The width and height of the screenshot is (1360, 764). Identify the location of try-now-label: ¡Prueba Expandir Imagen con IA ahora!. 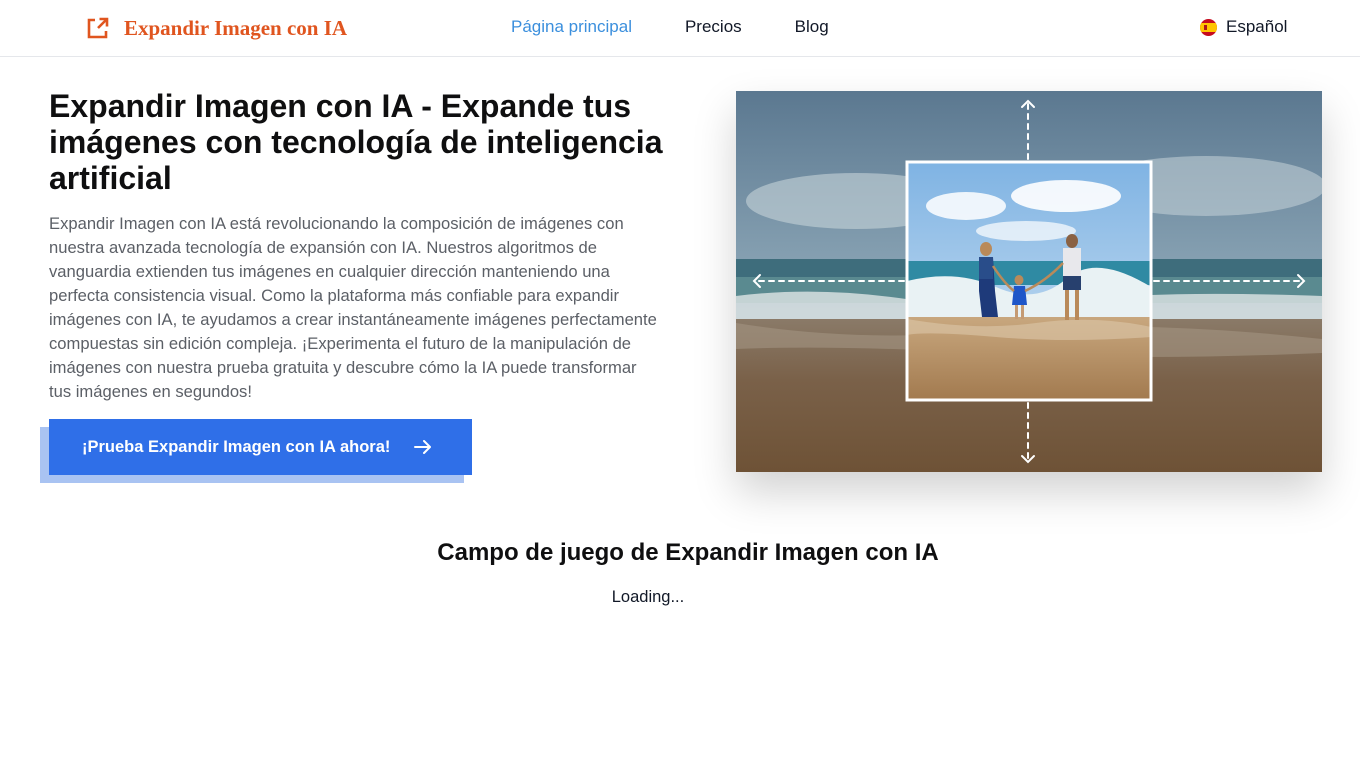
(236, 446).